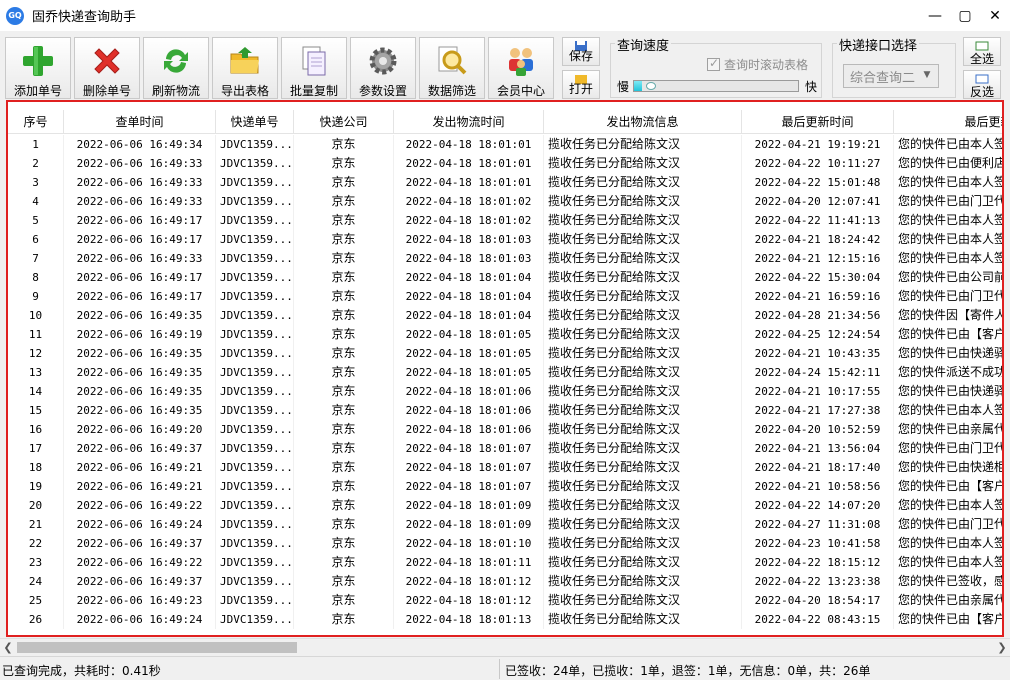 The width and height of the screenshot is (1010, 680). Describe the element at coordinates (344, 122) in the screenshot. I see `column-header-courier: 快递公司` at that location.